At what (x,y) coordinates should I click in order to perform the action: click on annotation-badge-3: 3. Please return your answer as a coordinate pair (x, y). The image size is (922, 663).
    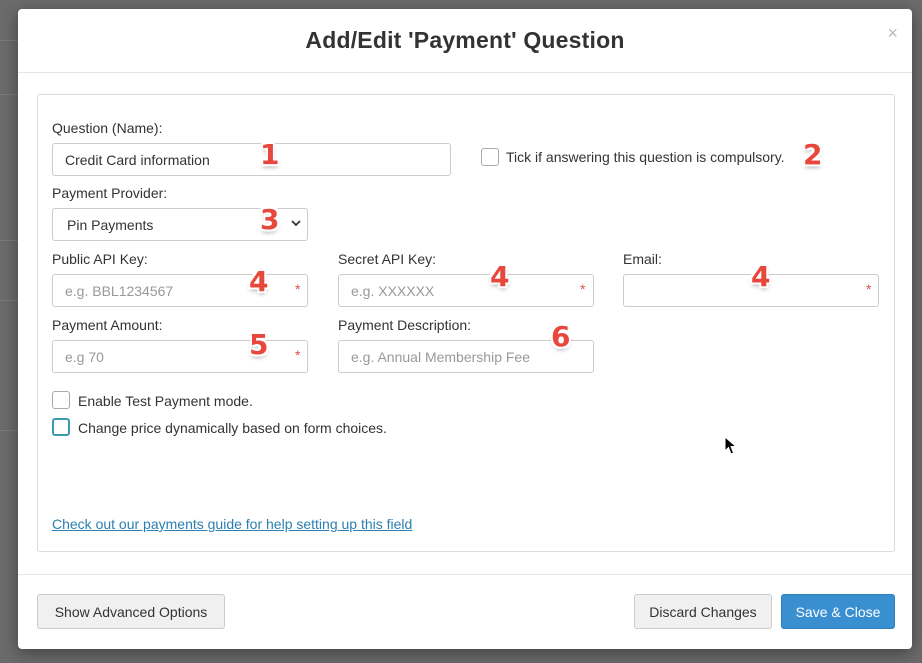
    Looking at the image, I should click on (270, 219).